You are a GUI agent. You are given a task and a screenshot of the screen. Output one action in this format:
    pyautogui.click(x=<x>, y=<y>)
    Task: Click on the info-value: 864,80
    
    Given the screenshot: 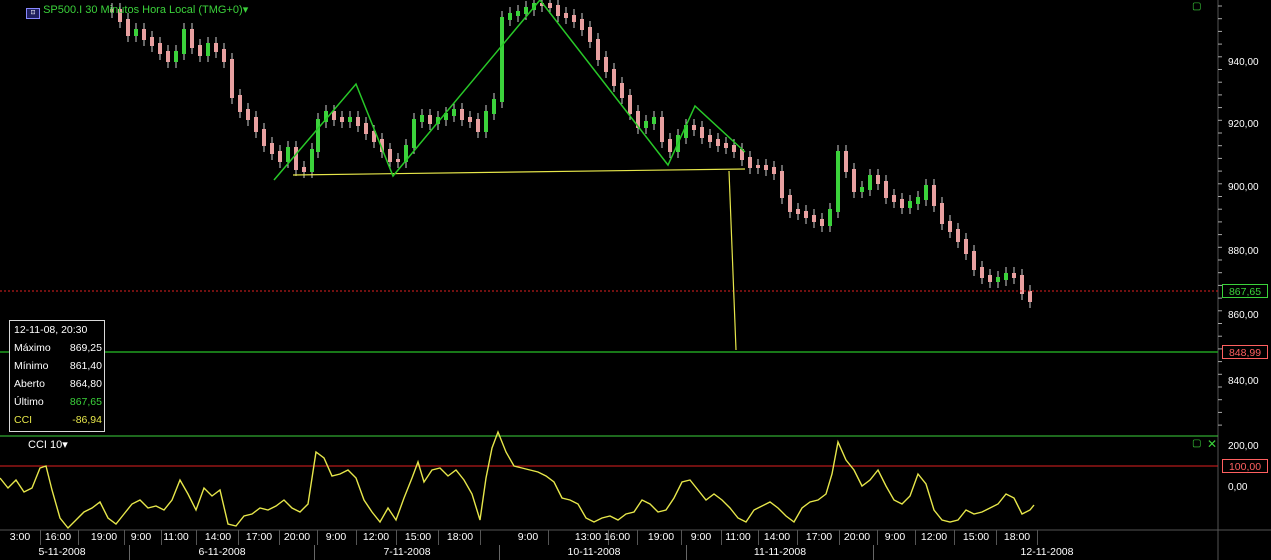 What is the action you would take?
    pyautogui.click(x=85, y=384)
    